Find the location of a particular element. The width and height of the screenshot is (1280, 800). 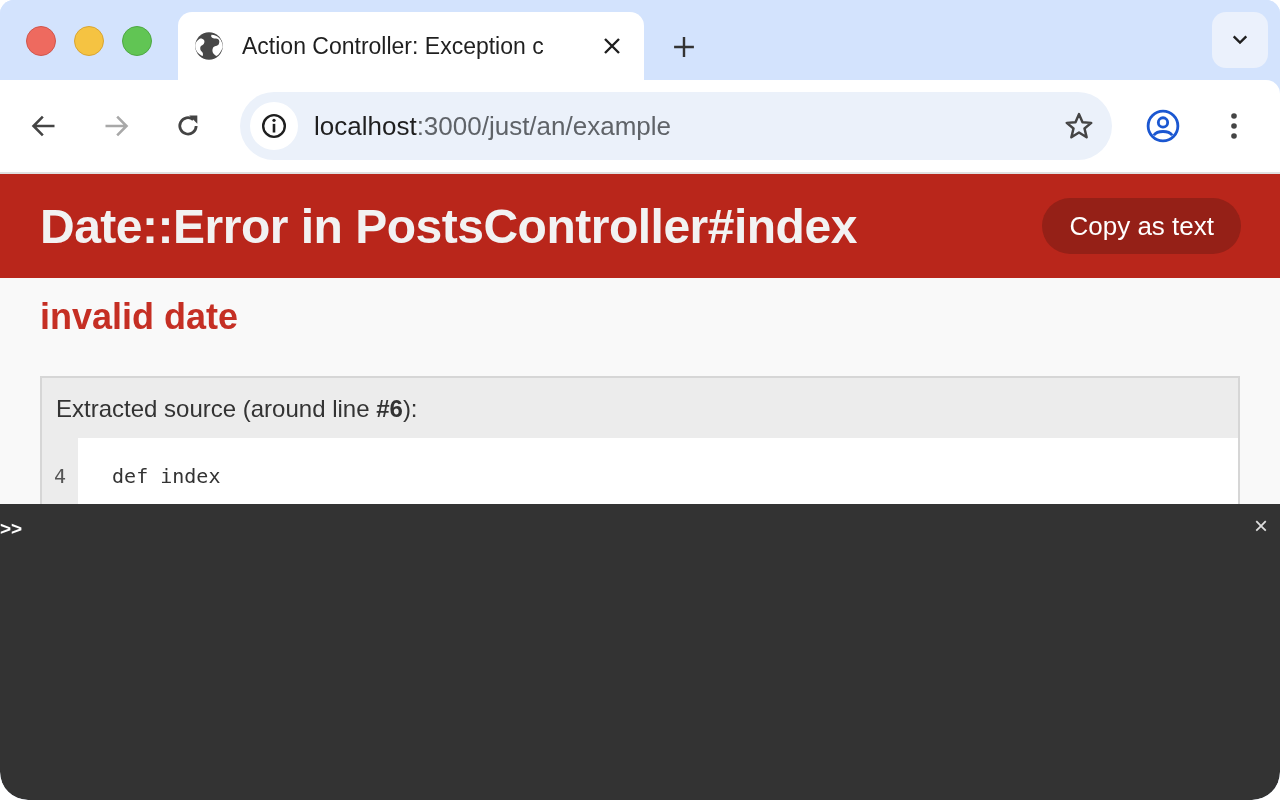

profile-icon is located at coordinates (1163, 126).